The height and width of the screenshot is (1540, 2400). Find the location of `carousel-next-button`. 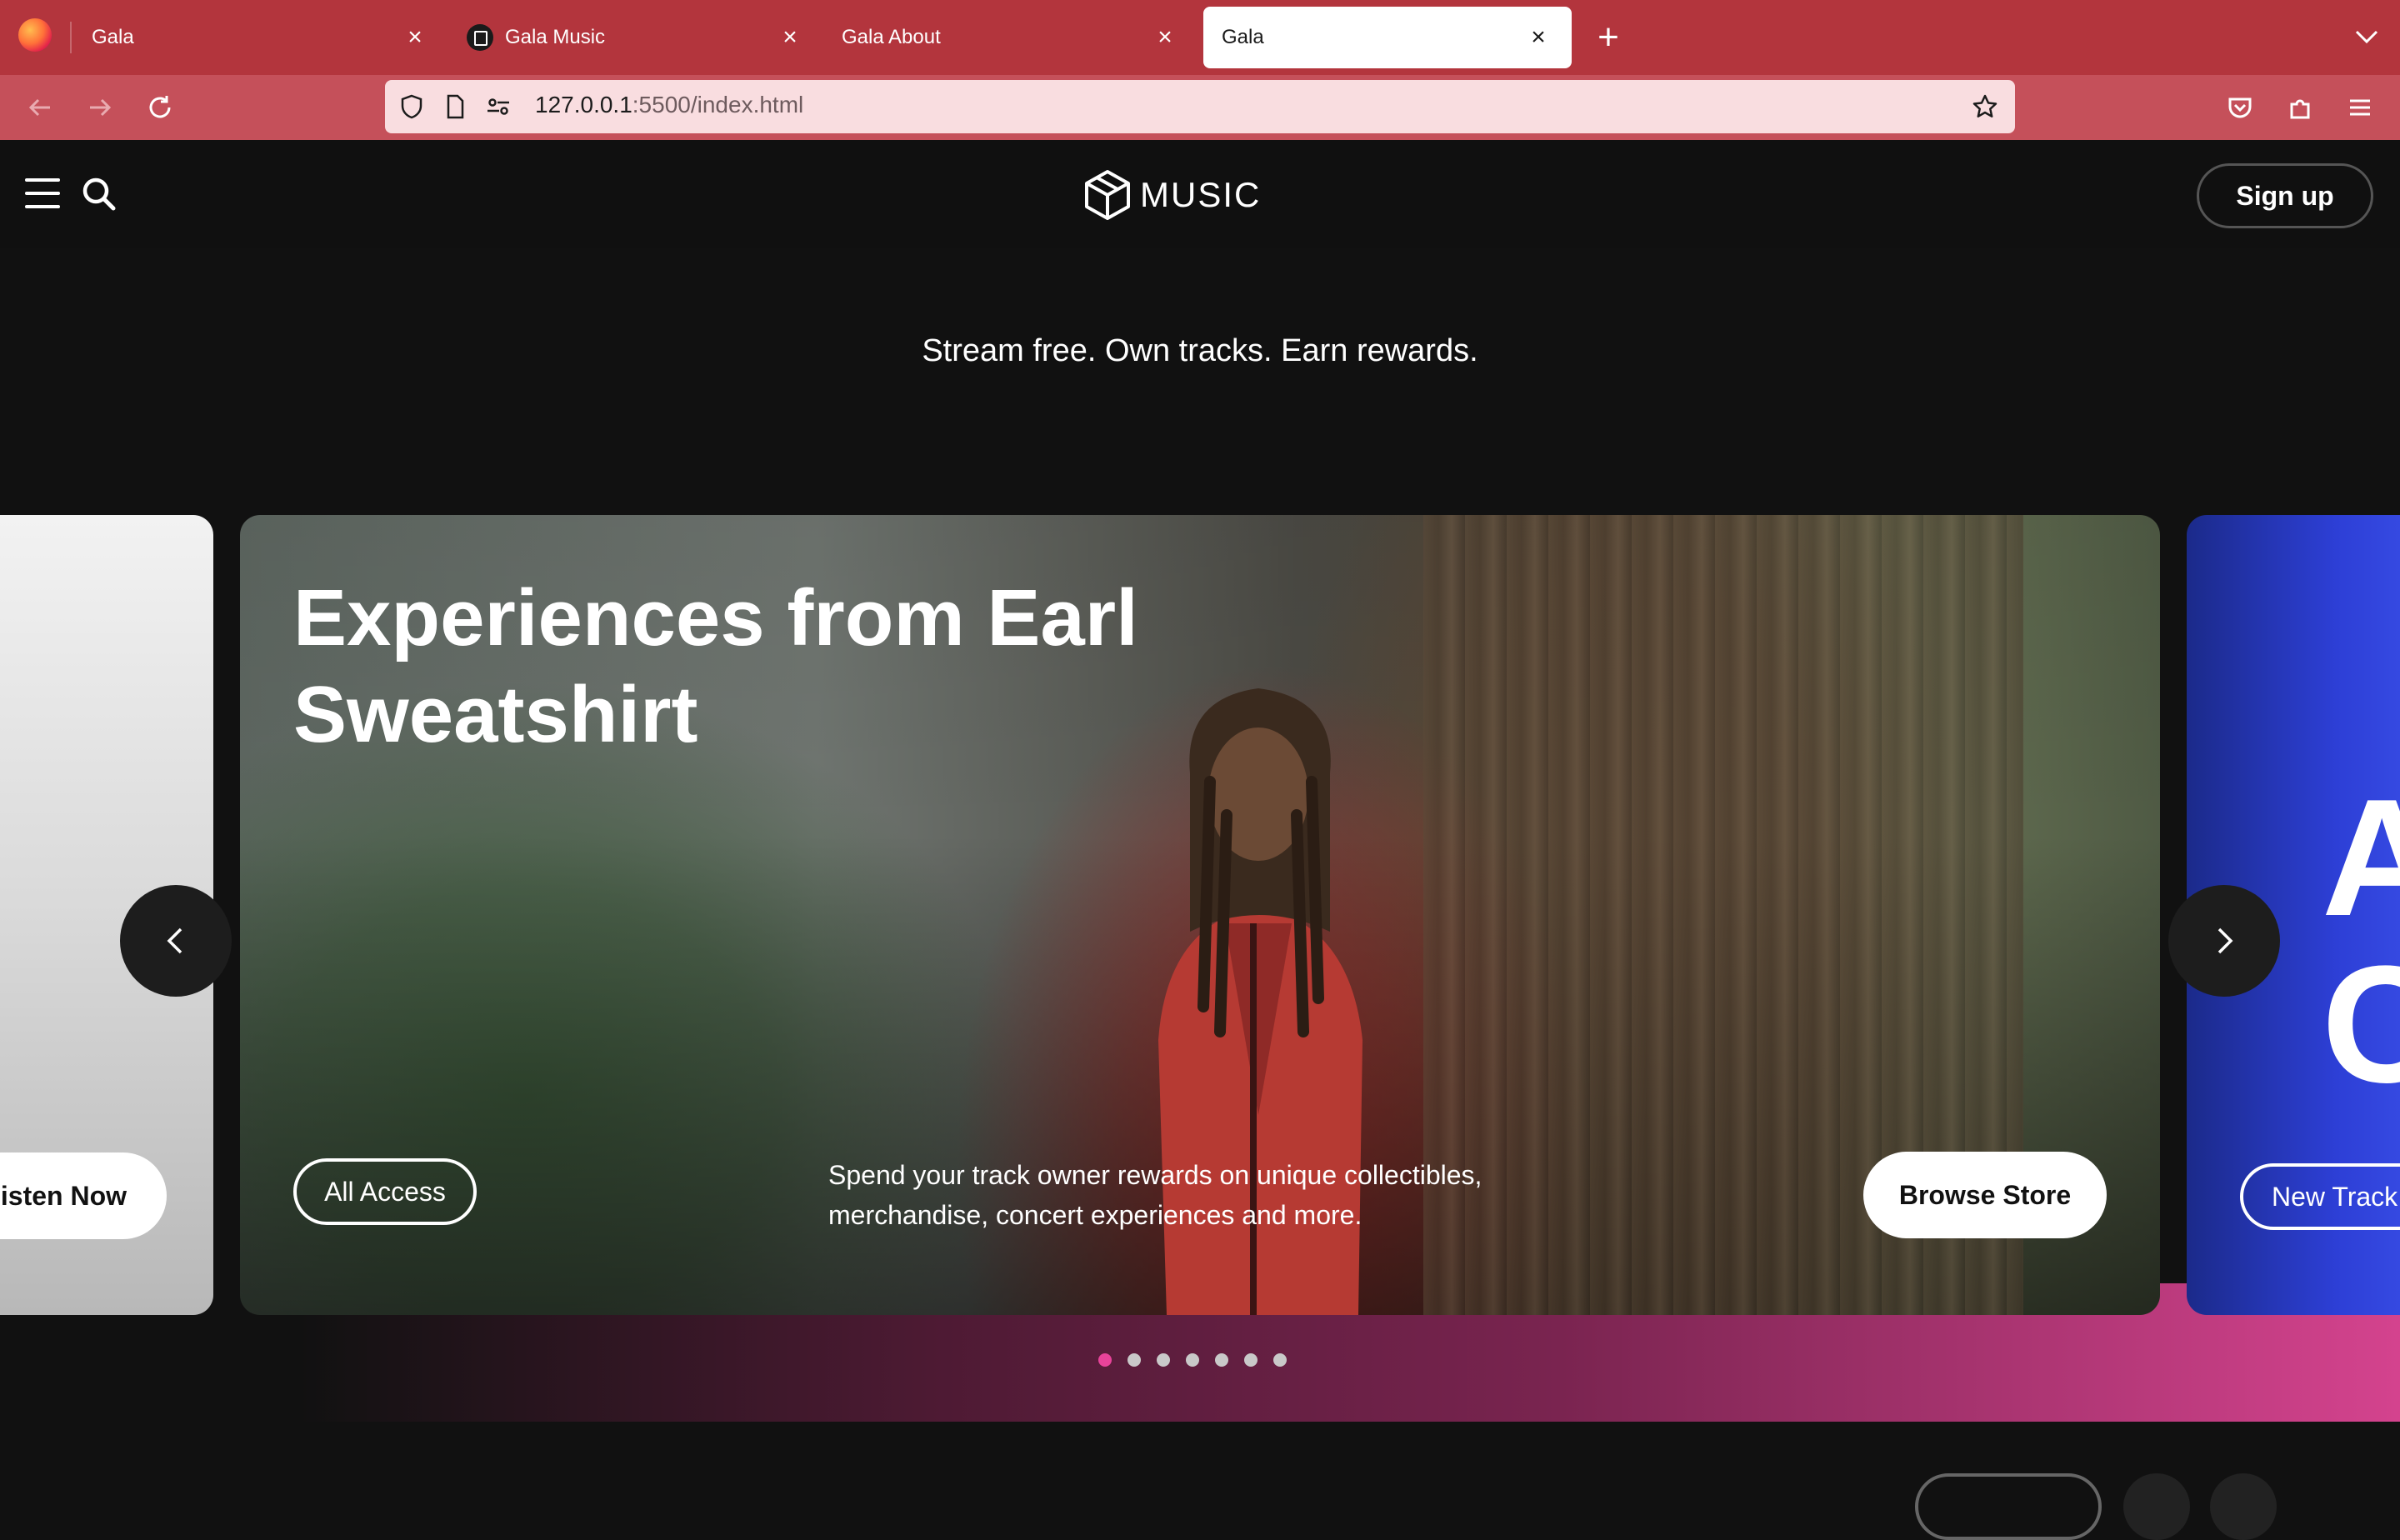

carousel-next-button is located at coordinates (2224, 941).